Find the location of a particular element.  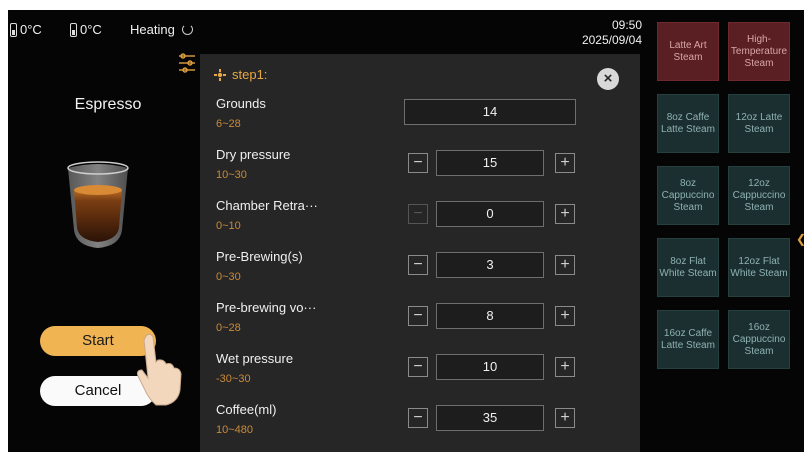

drink-name: Espresso is located at coordinates (108, 104).